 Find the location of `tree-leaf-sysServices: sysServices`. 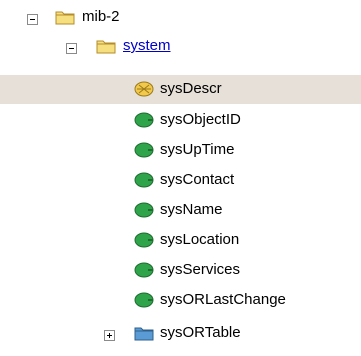

tree-leaf-sysServices: sysServices is located at coordinates (180, 271).